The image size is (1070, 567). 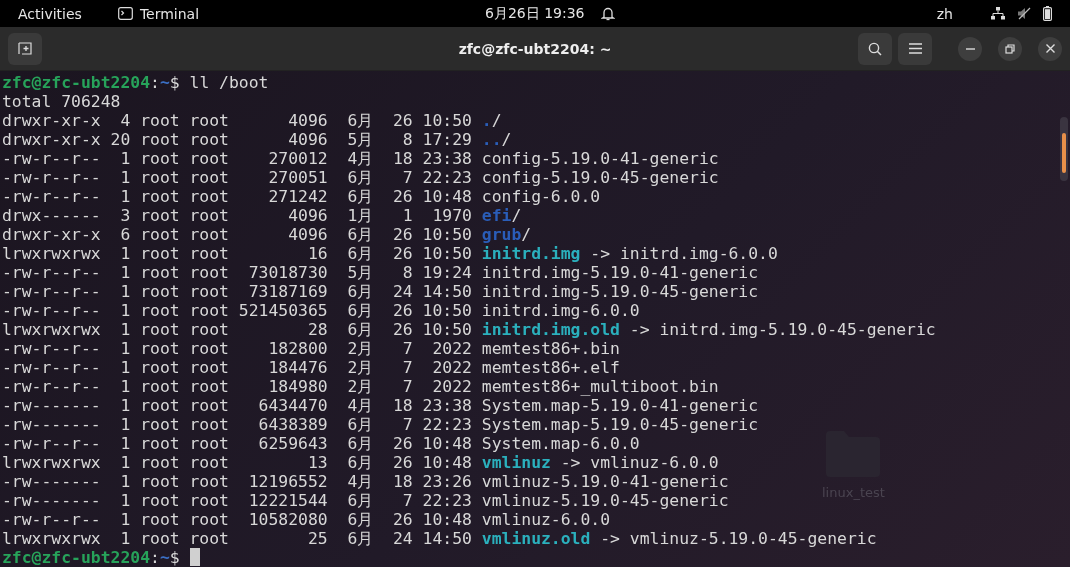 I want to click on file-listing-line: drwxr-xr-x 20 root root 4096 5月 8 17:29 ../, so click(x=257, y=139).